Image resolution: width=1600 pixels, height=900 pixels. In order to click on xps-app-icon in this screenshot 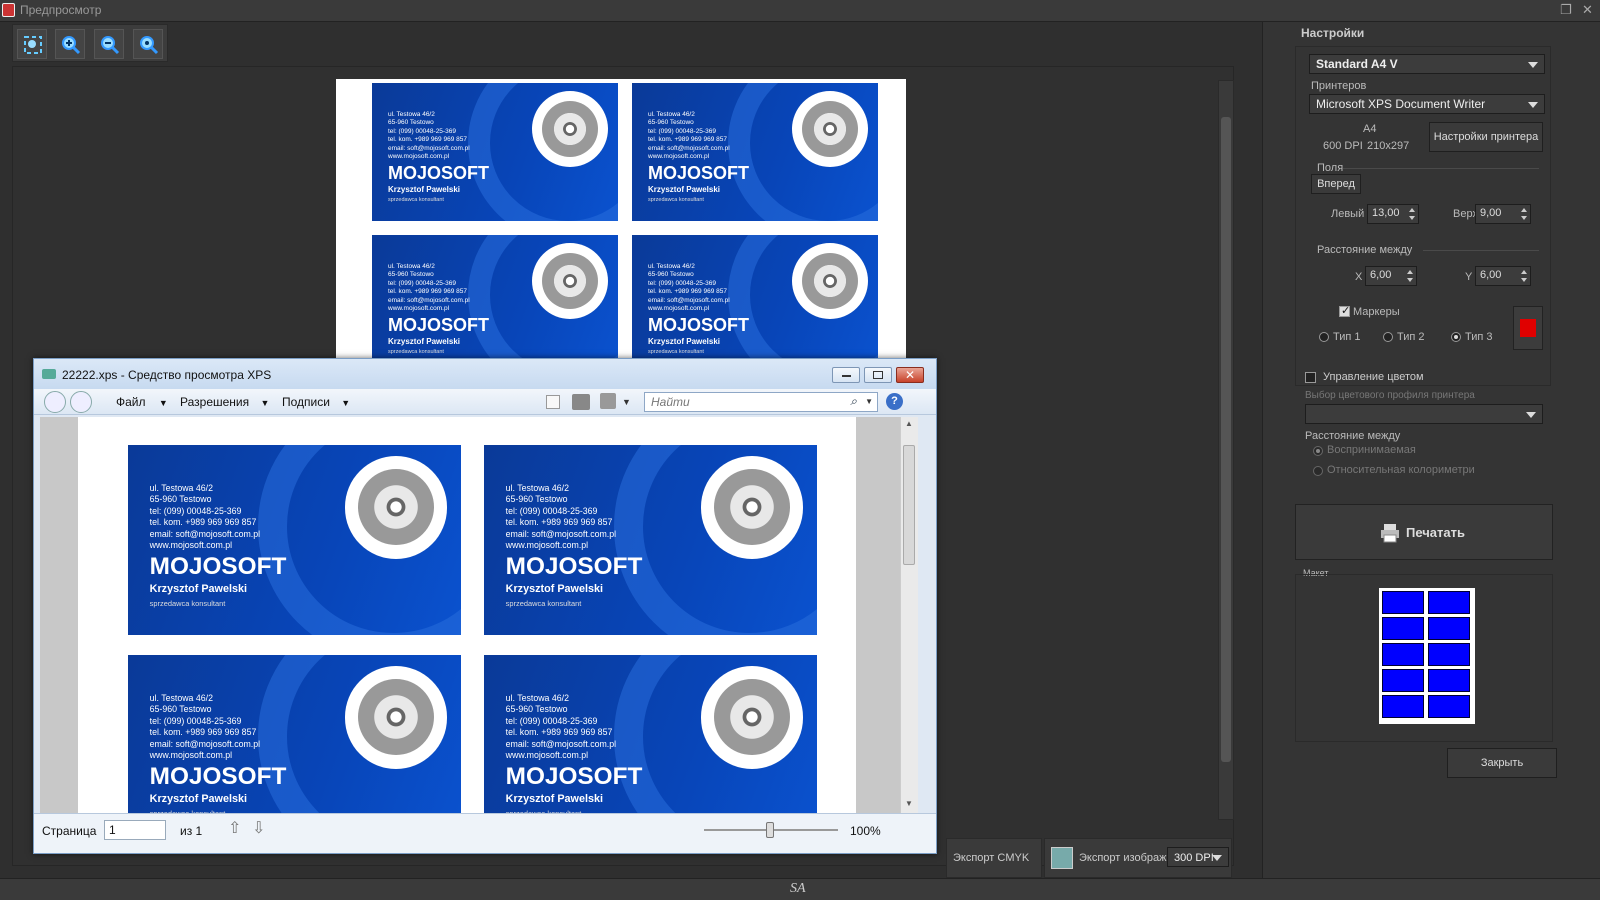, I will do `click(49, 374)`.